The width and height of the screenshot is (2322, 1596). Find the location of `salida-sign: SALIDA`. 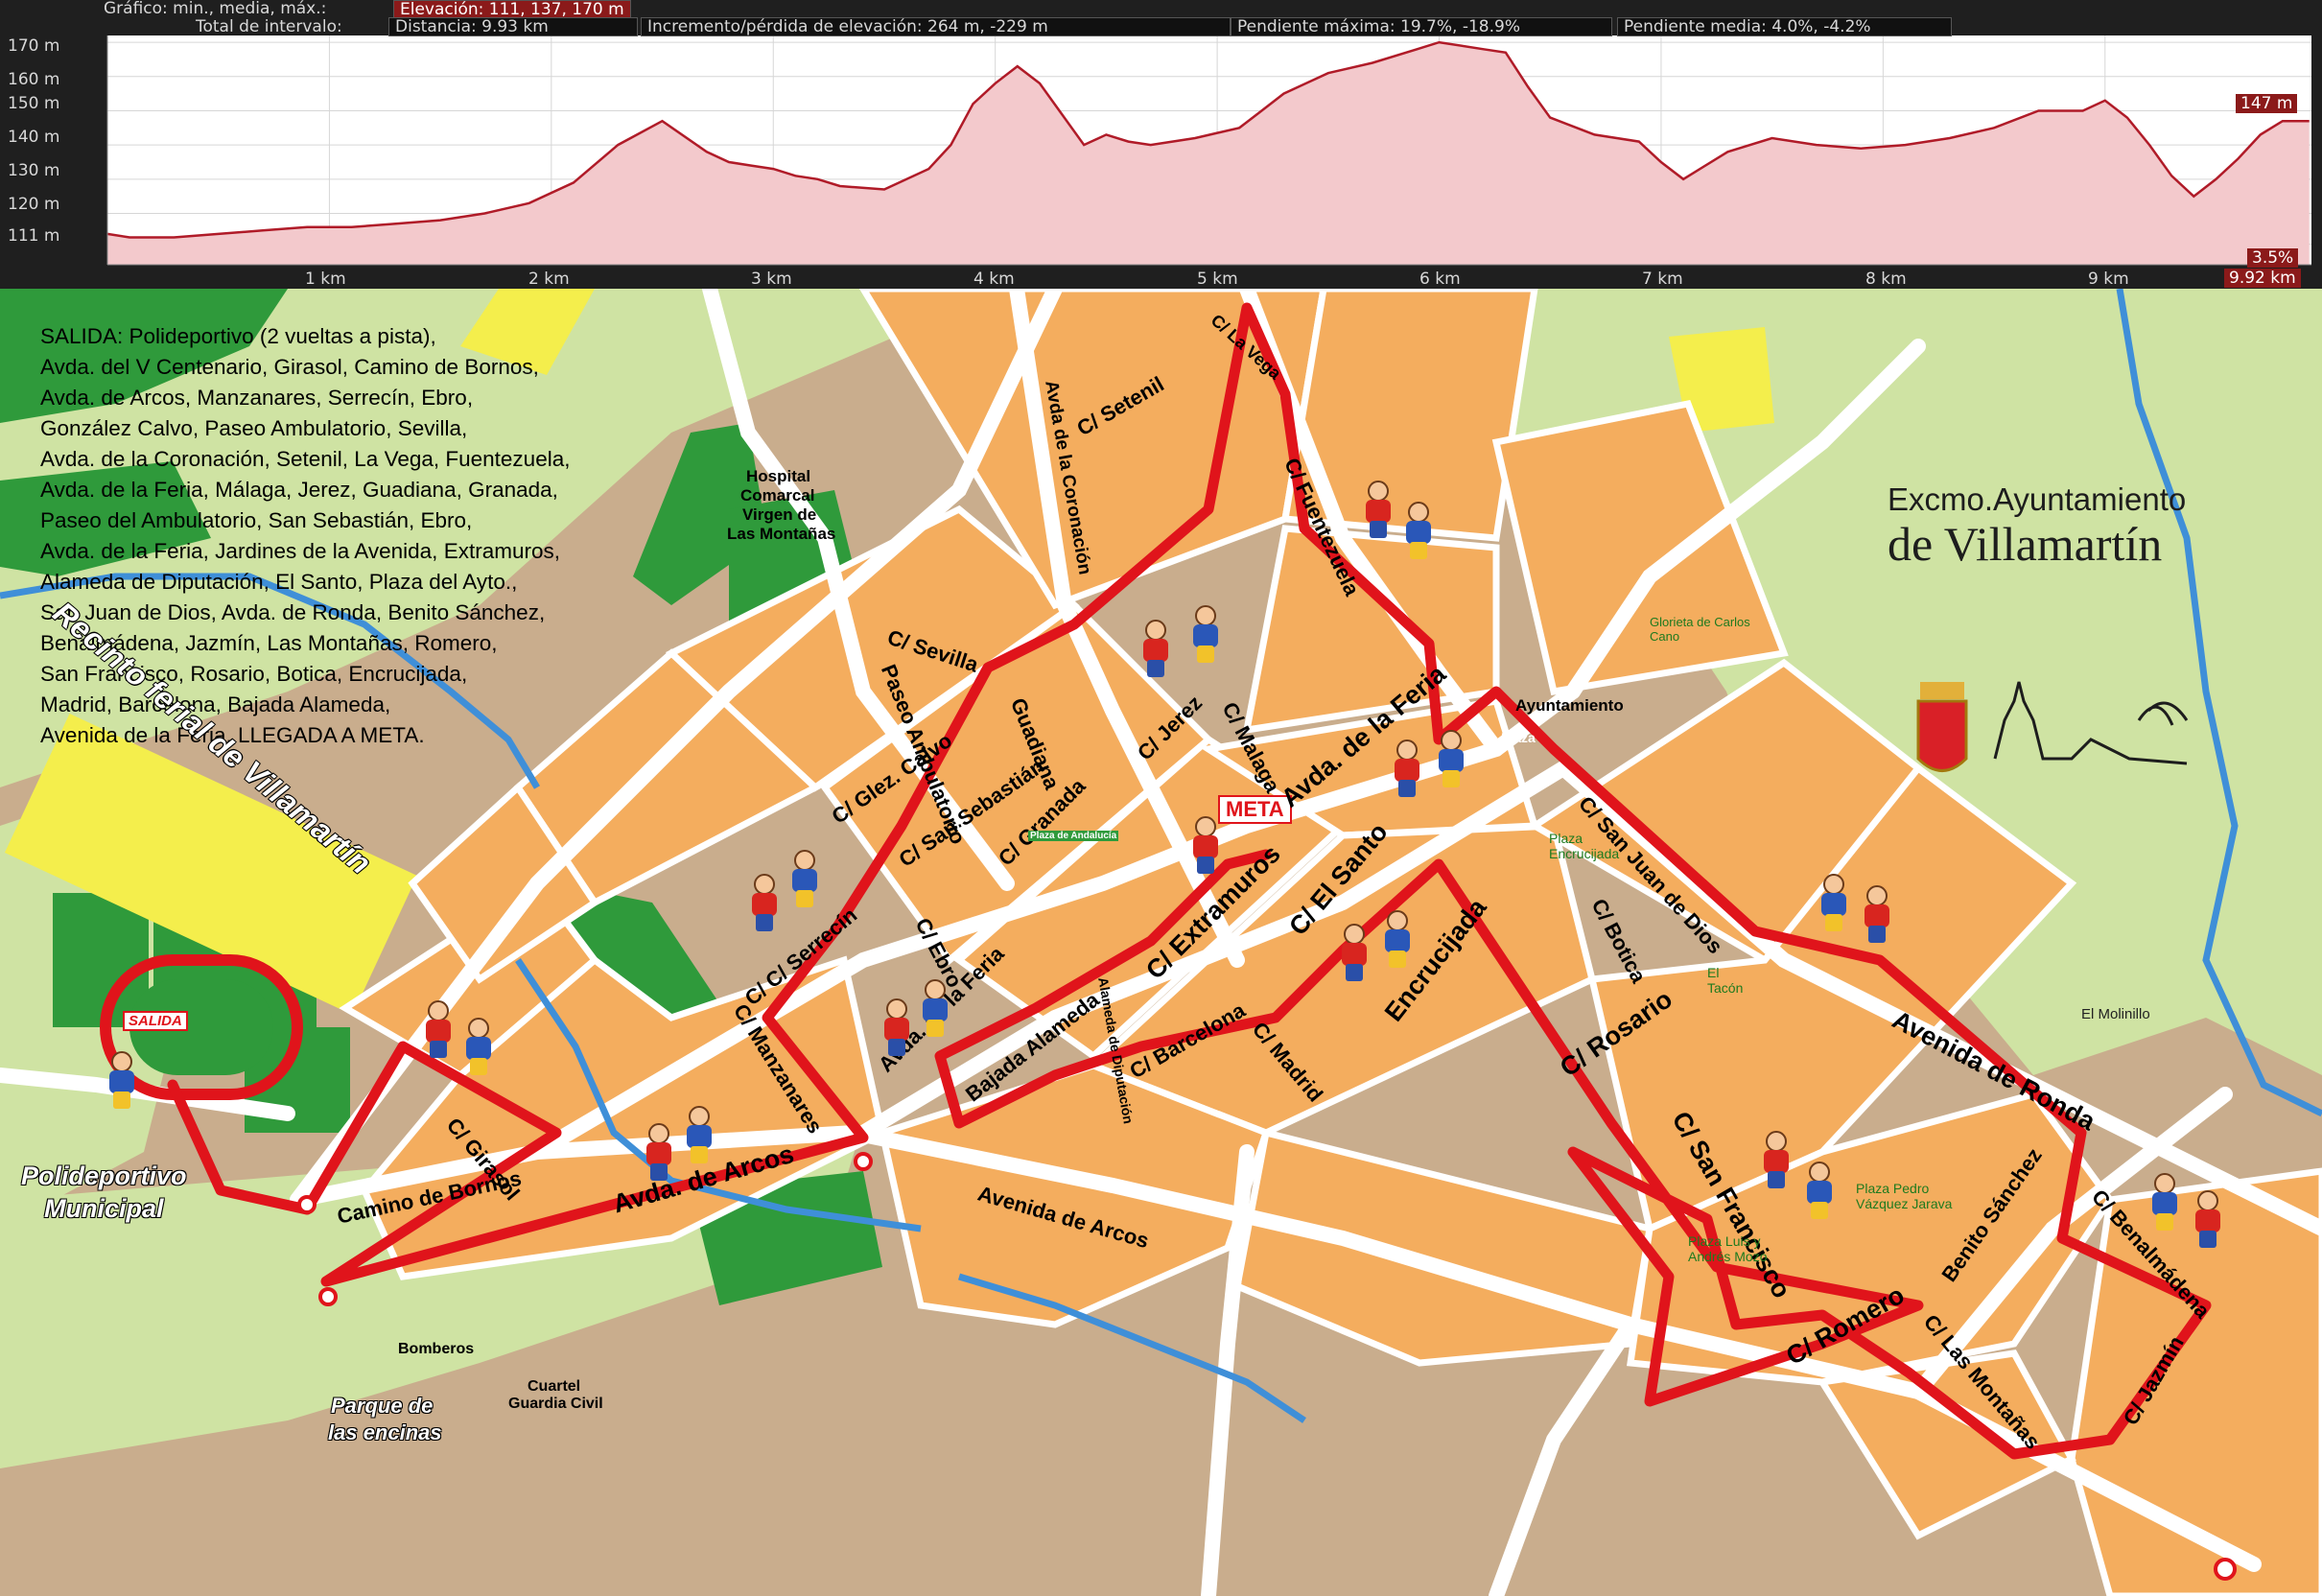

salida-sign: SALIDA is located at coordinates (155, 1021).